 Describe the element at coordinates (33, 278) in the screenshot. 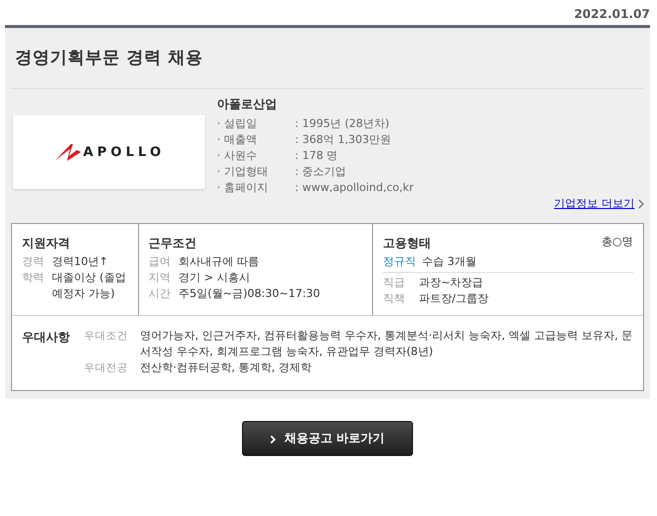

I see `field-label: 학력` at that location.